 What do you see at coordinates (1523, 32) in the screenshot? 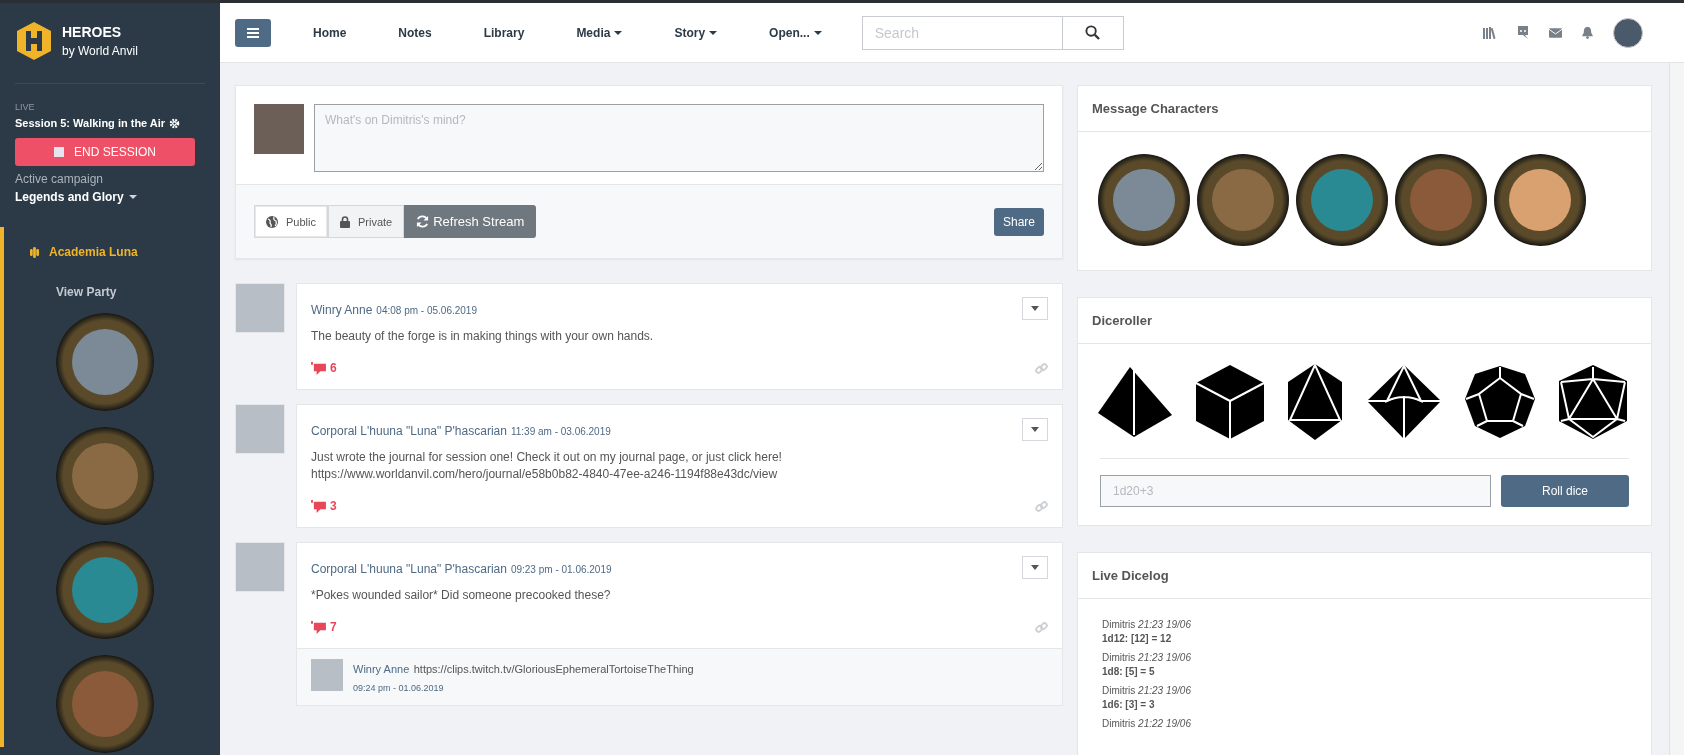
I see `chat-icon` at bounding box center [1523, 32].